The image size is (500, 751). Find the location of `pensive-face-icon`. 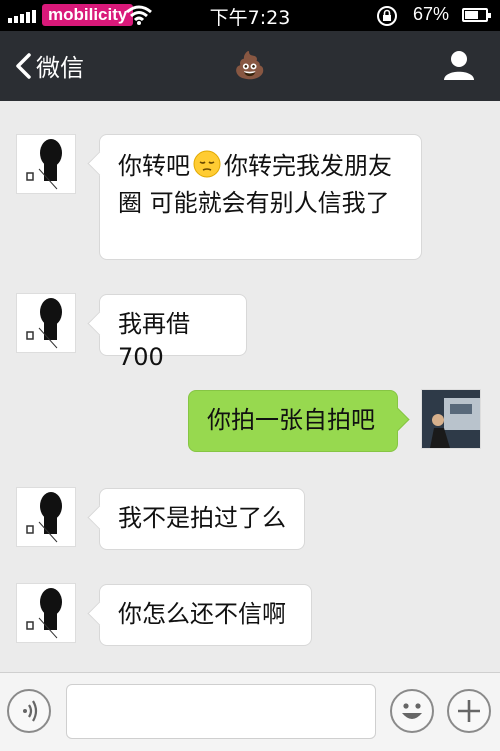

pensive-face-icon is located at coordinates (207, 168).